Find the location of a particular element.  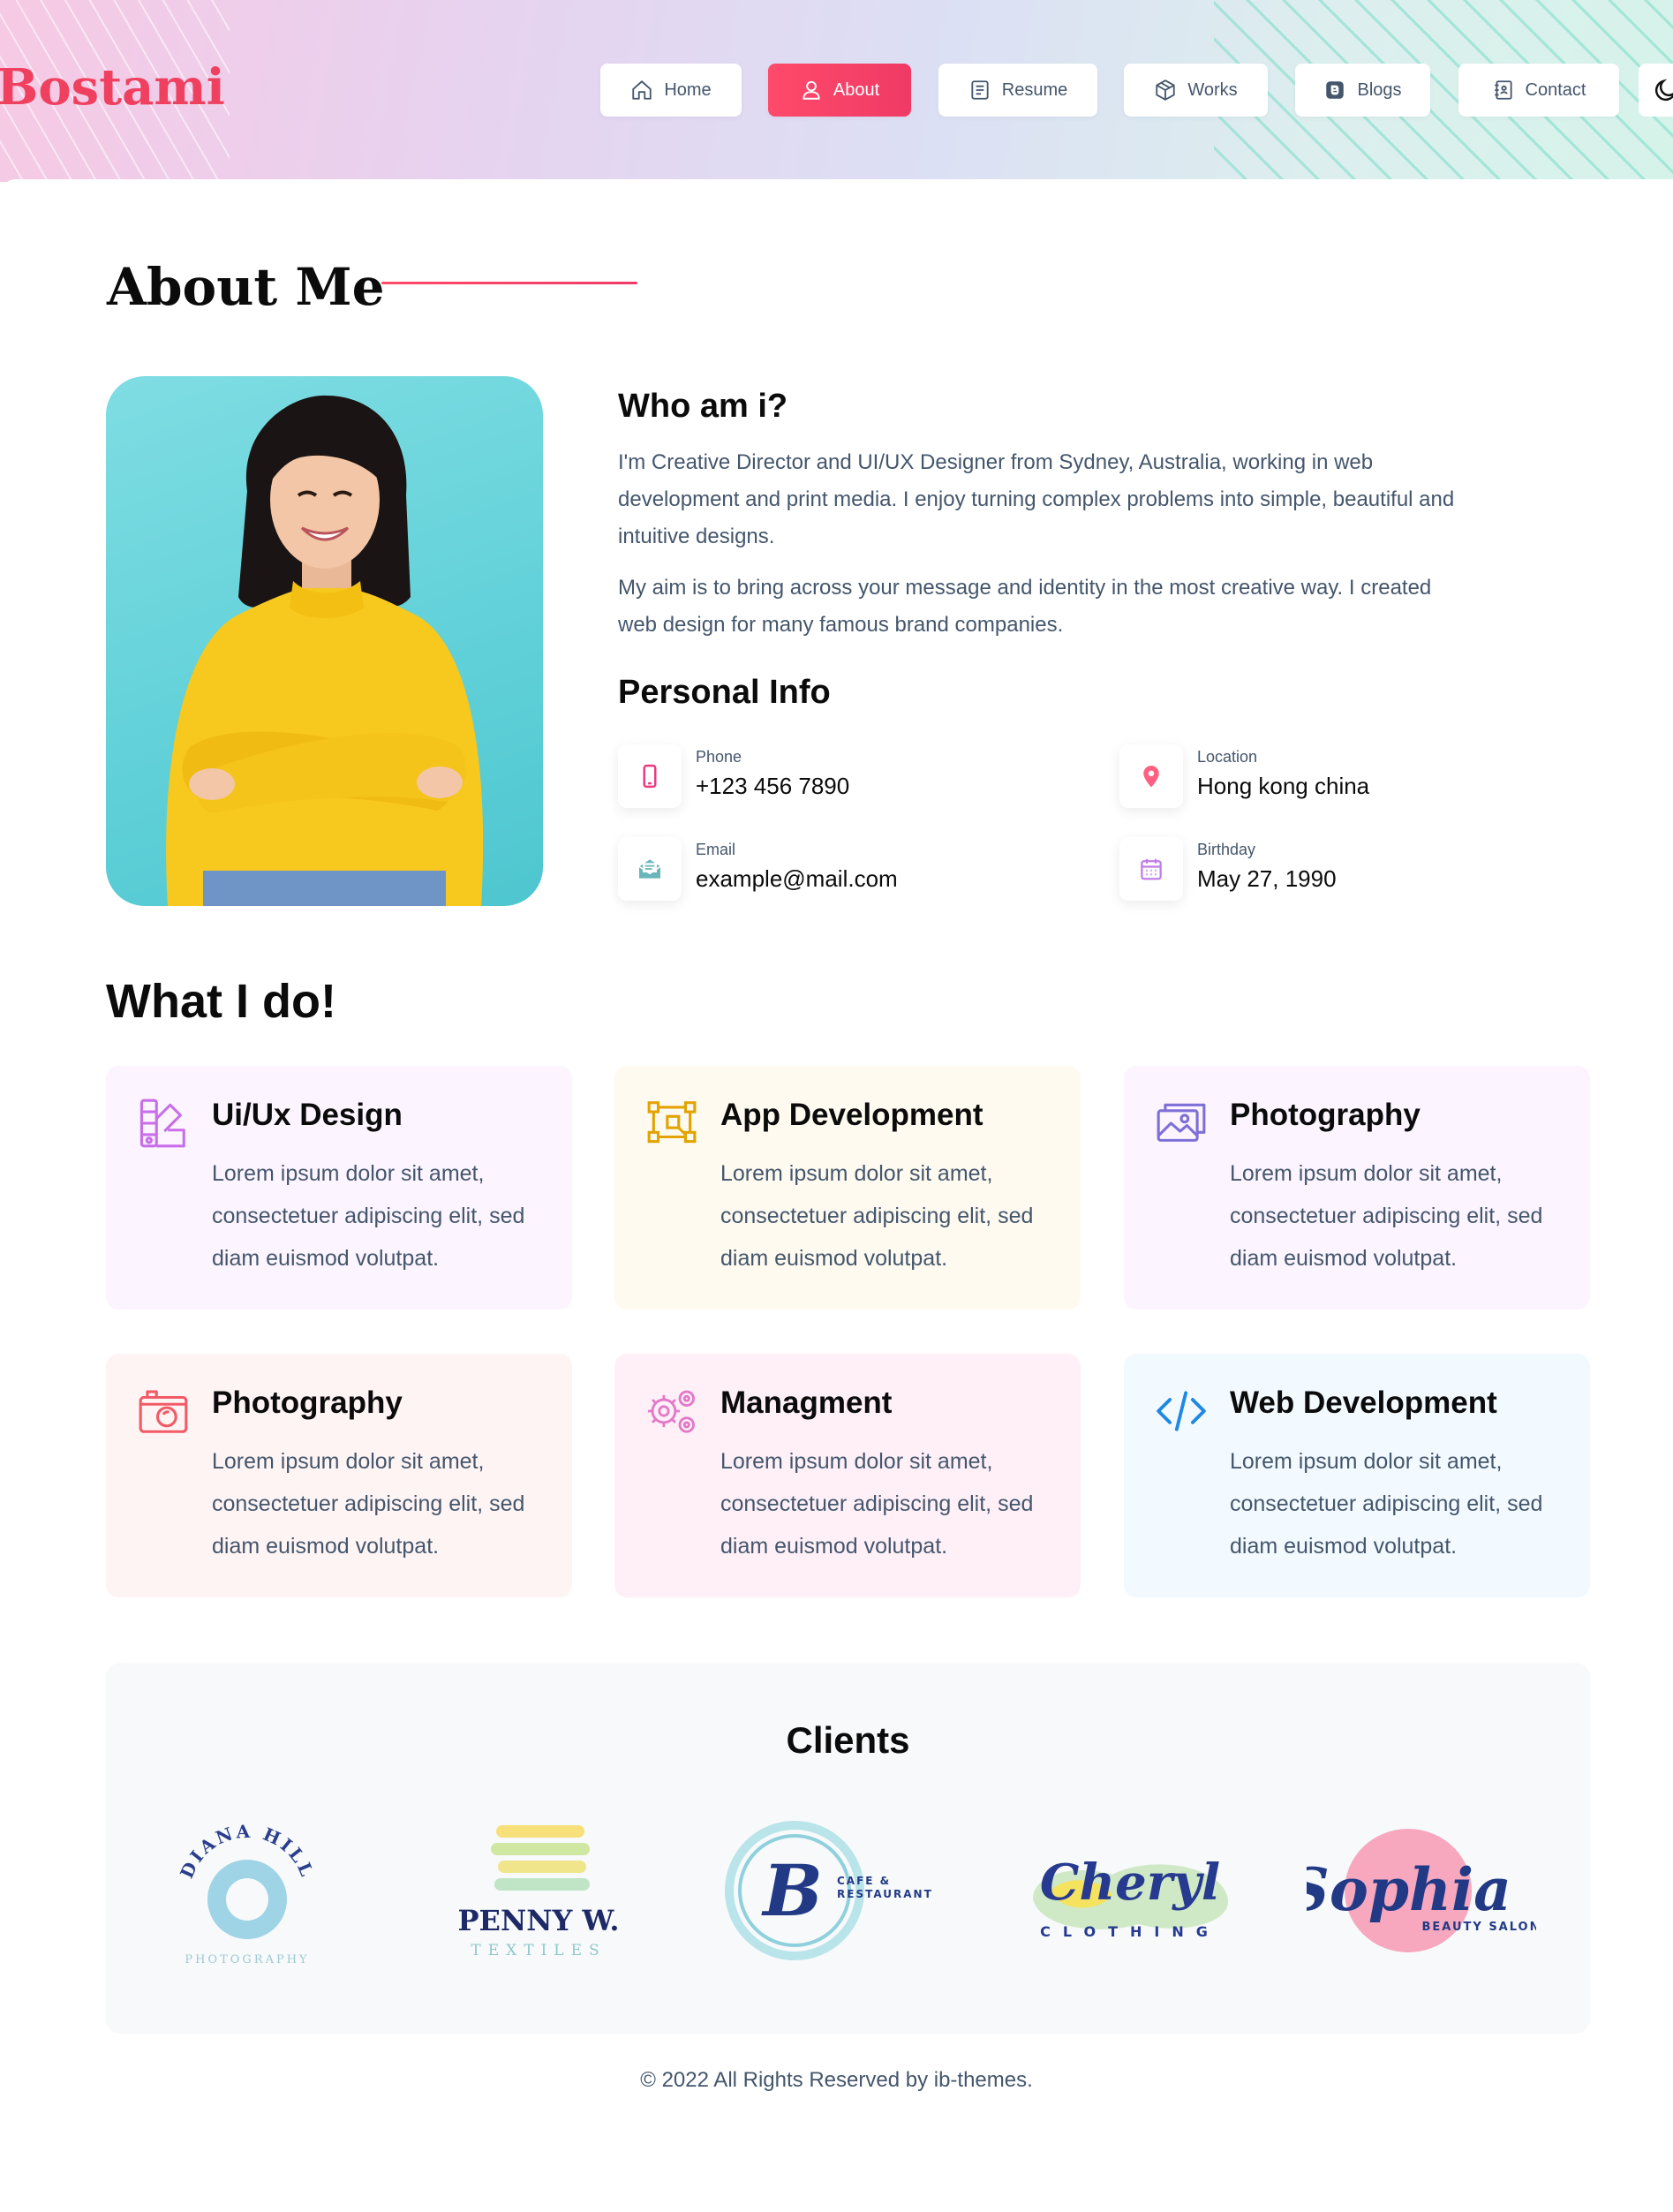

profile-photo is located at coordinates (325, 641).